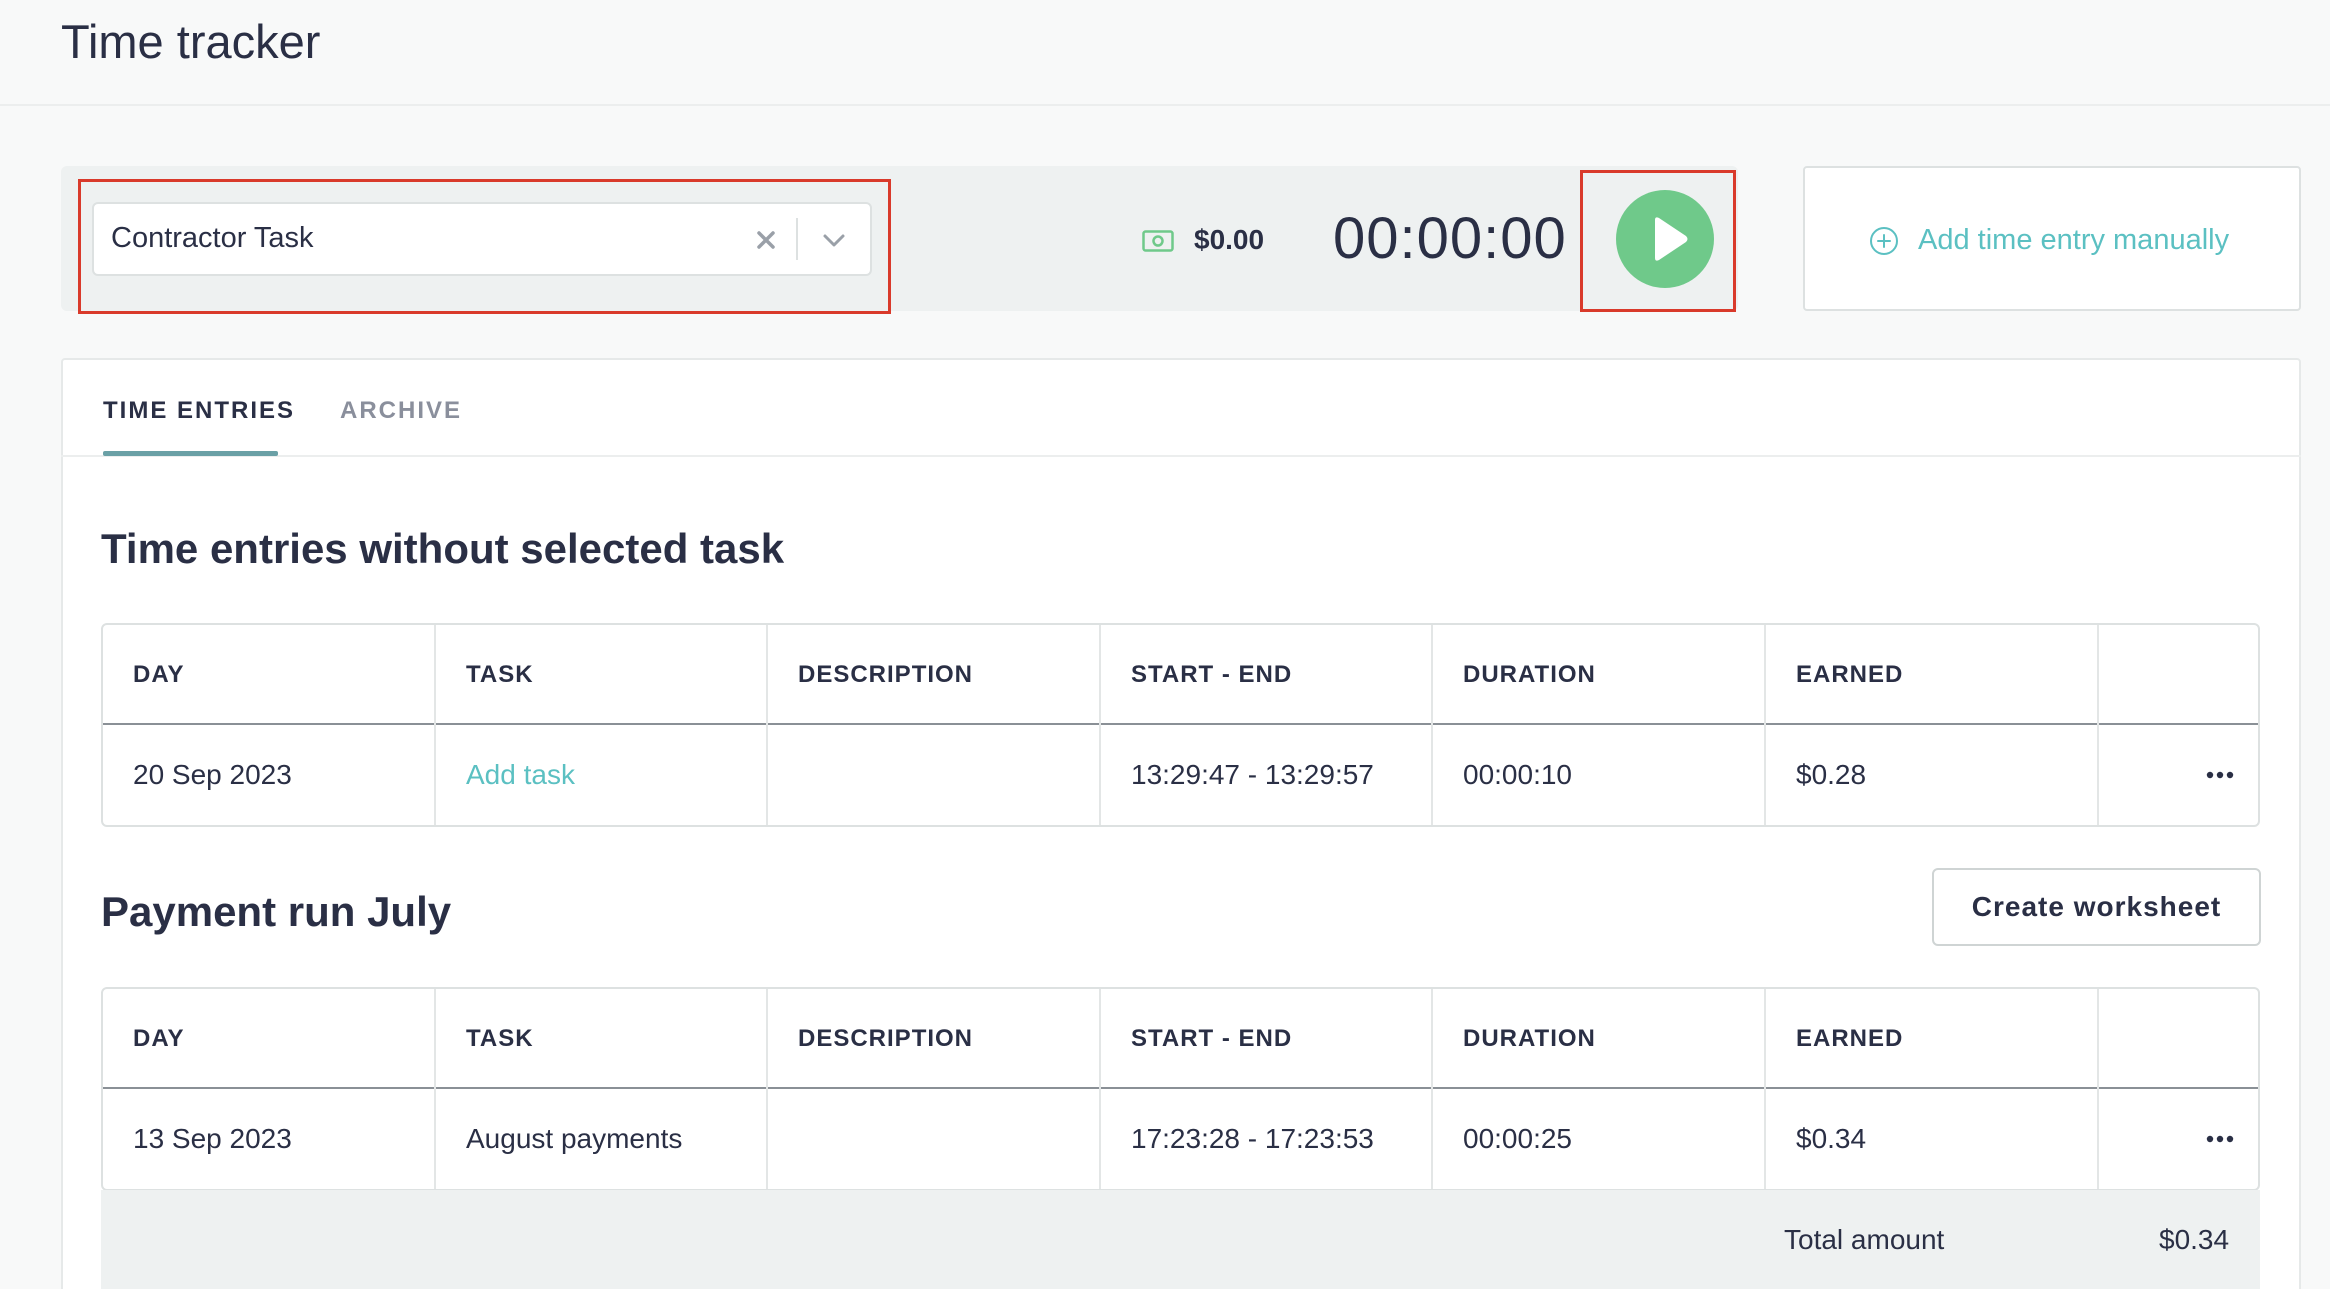 The height and width of the screenshot is (1289, 2330). What do you see at coordinates (2074, 240) in the screenshot?
I see `add-time-entry-manually-label: Add time entry manually` at bounding box center [2074, 240].